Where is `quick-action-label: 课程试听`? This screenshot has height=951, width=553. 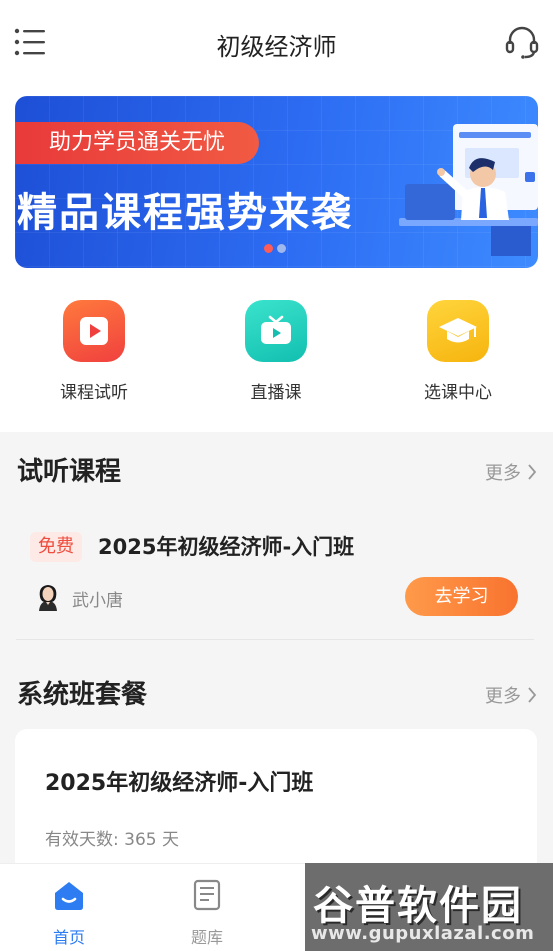 quick-action-label: 课程试听 is located at coordinates (94, 393).